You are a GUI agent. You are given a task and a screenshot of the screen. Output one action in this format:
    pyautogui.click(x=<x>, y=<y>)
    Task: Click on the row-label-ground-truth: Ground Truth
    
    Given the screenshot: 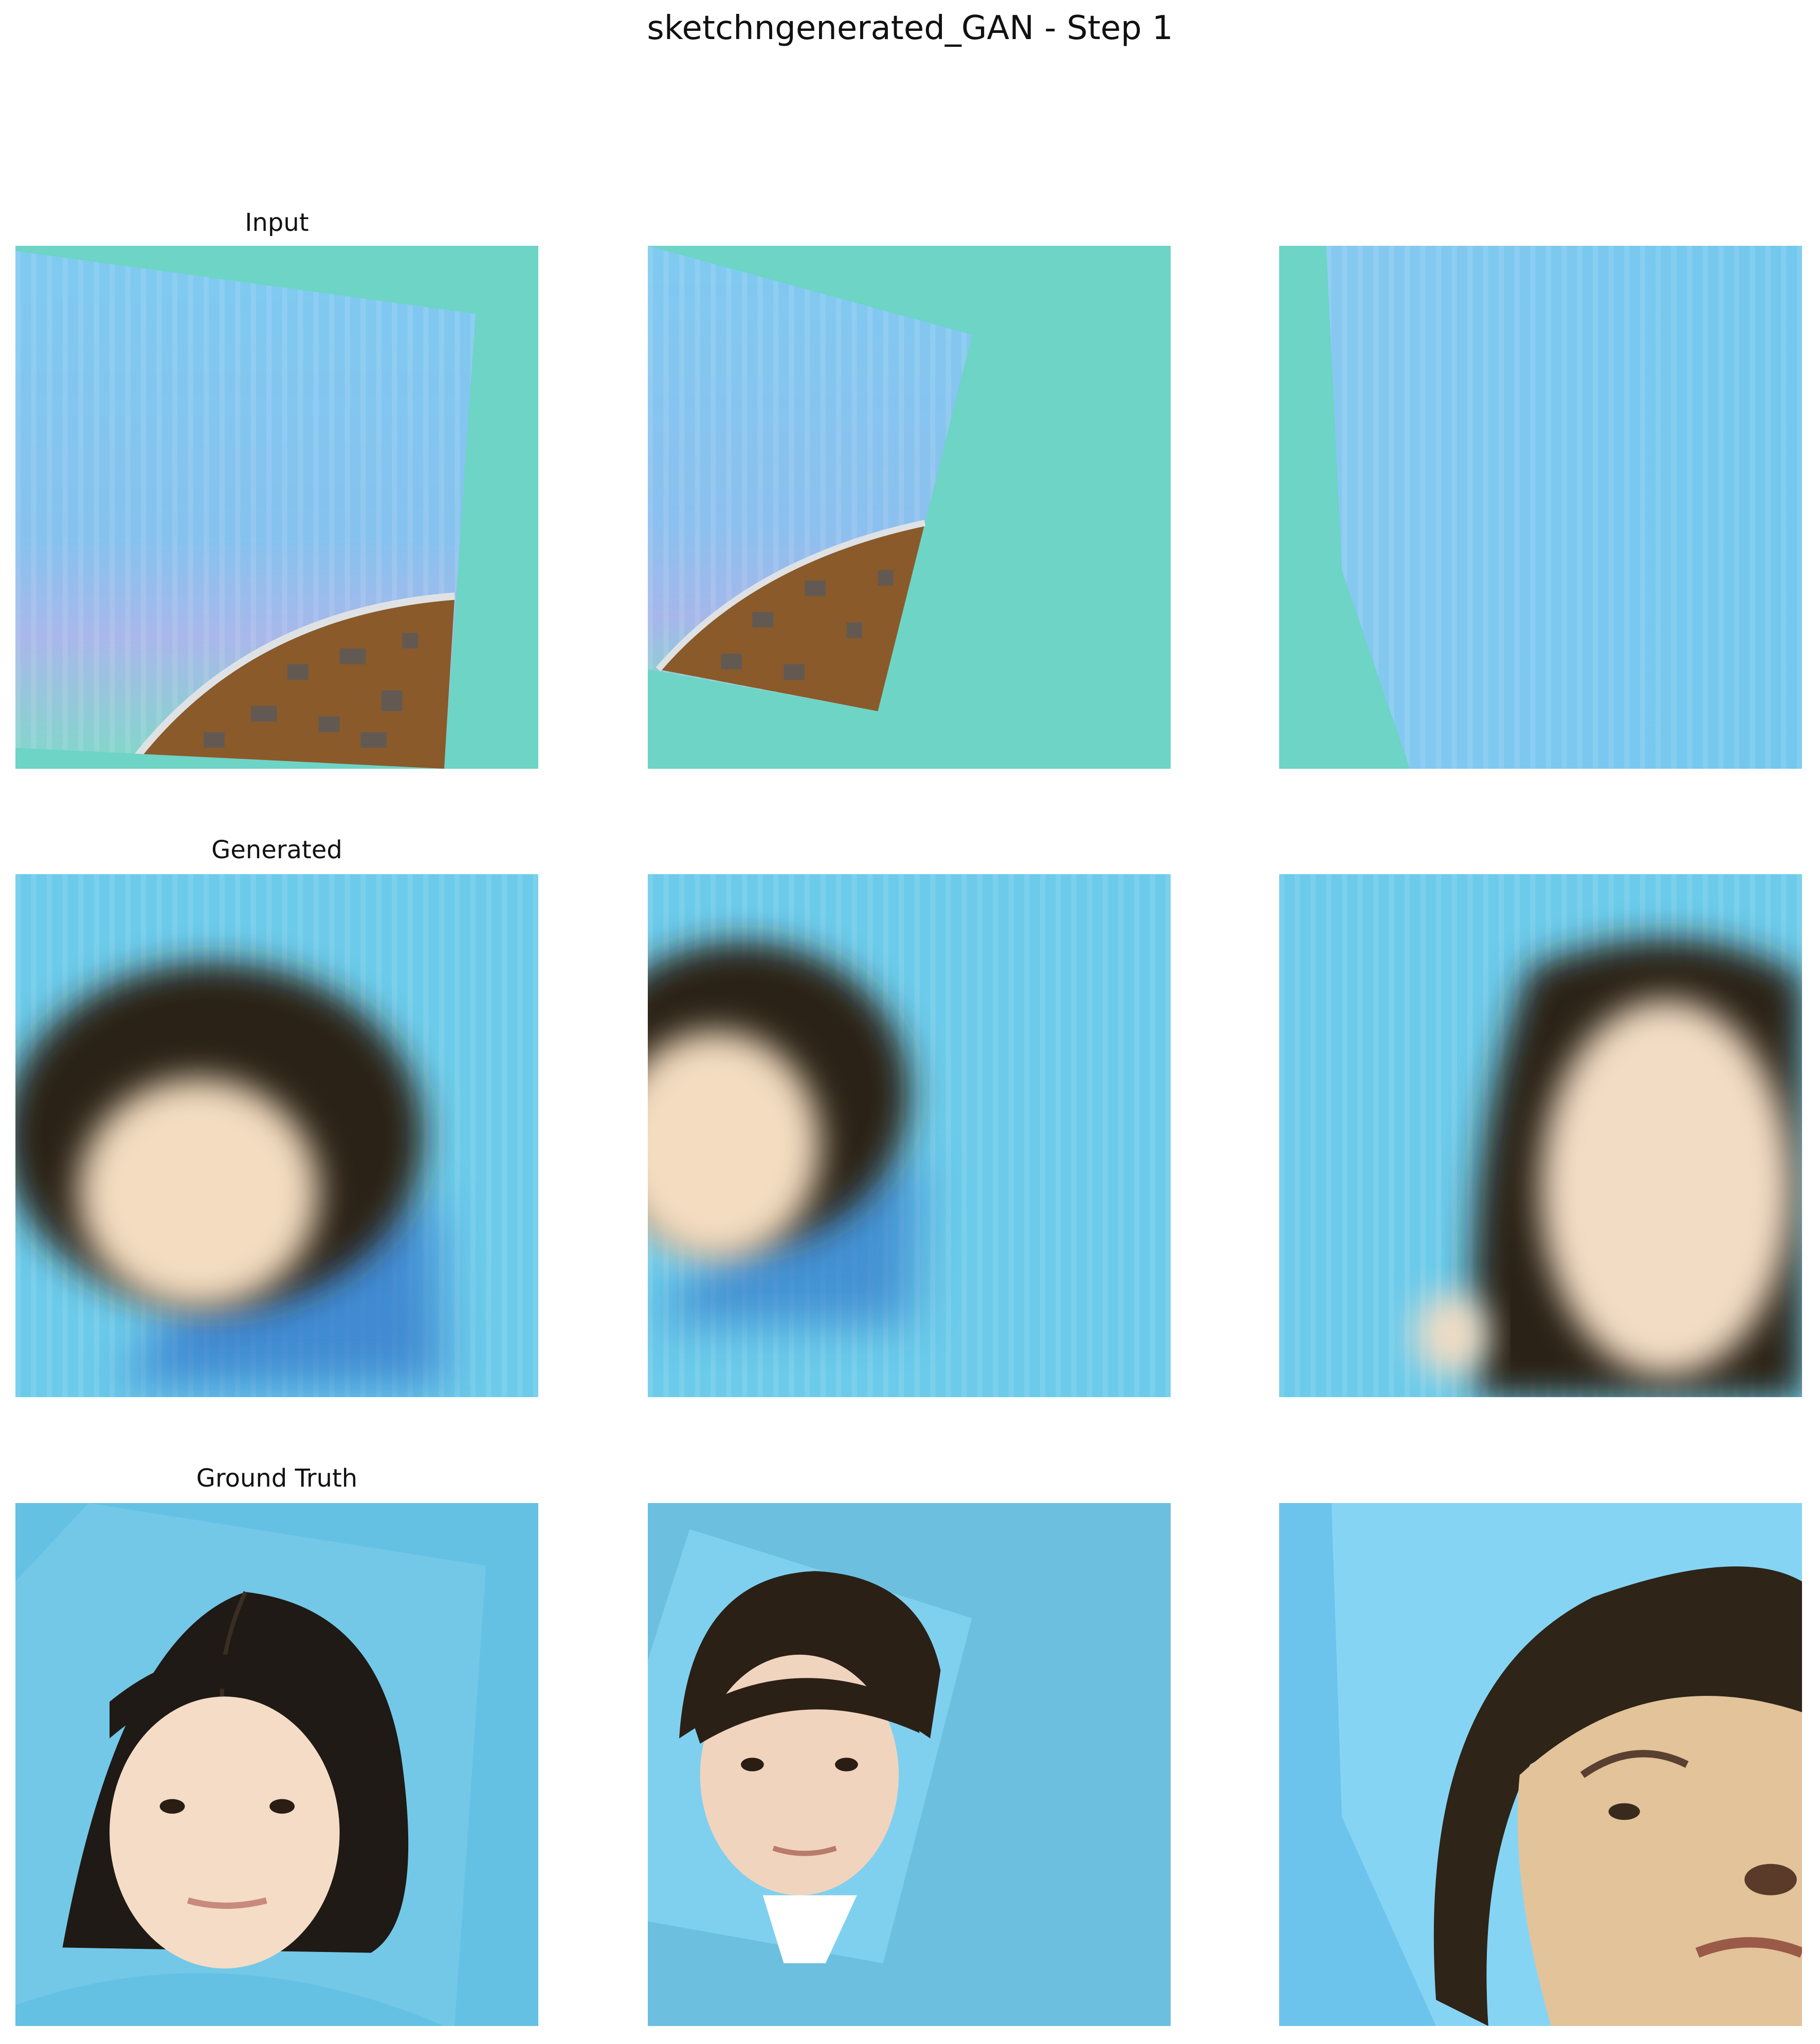 What is the action you would take?
    pyautogui.click(x=277, y=1478)
    